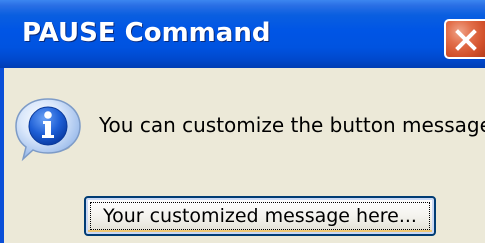 The image size is (485, 243). I want to click on window-title: PAUSE Command, so click(146, 33).